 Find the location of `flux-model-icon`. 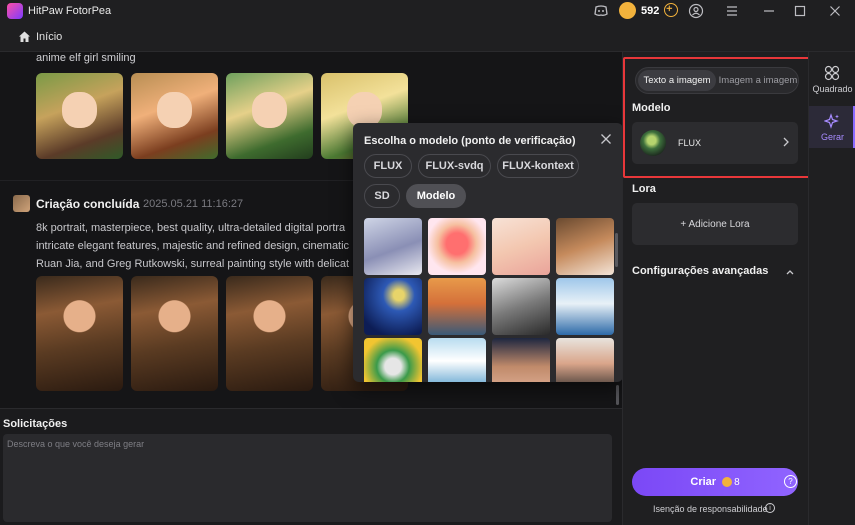

flux-model-icon is located at coordinates (653, 143).